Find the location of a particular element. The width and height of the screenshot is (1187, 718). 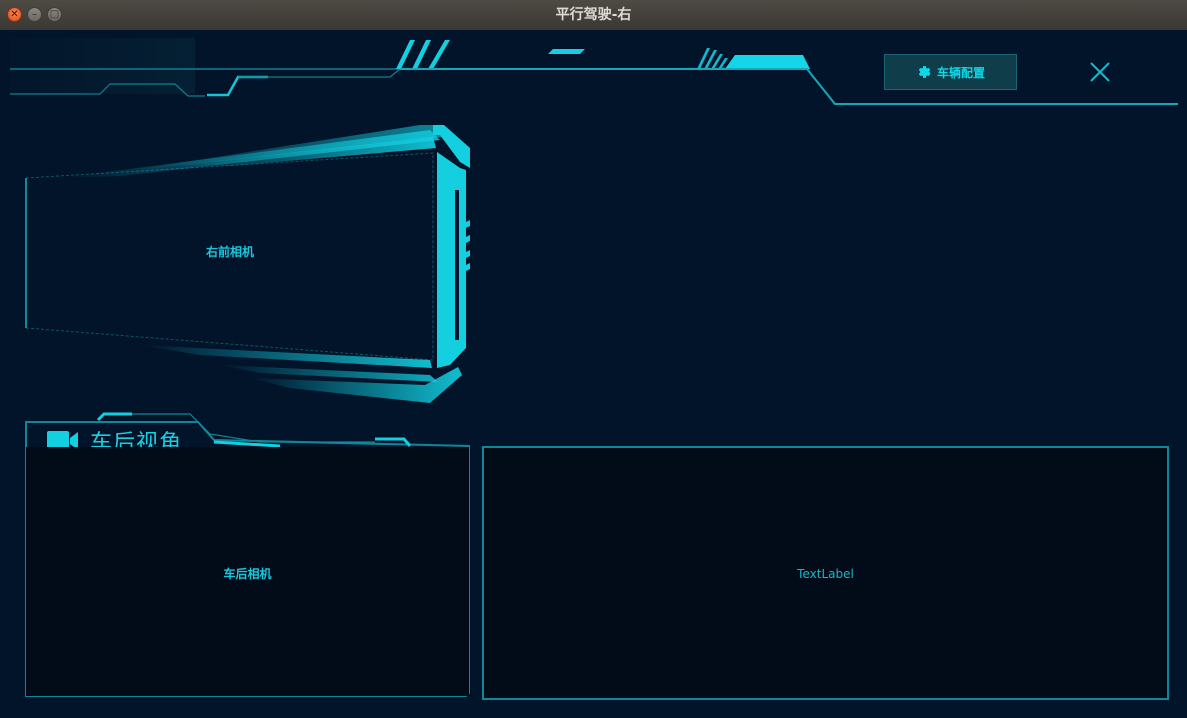

text-label: TextLabel is located at coordinates (825, 574).